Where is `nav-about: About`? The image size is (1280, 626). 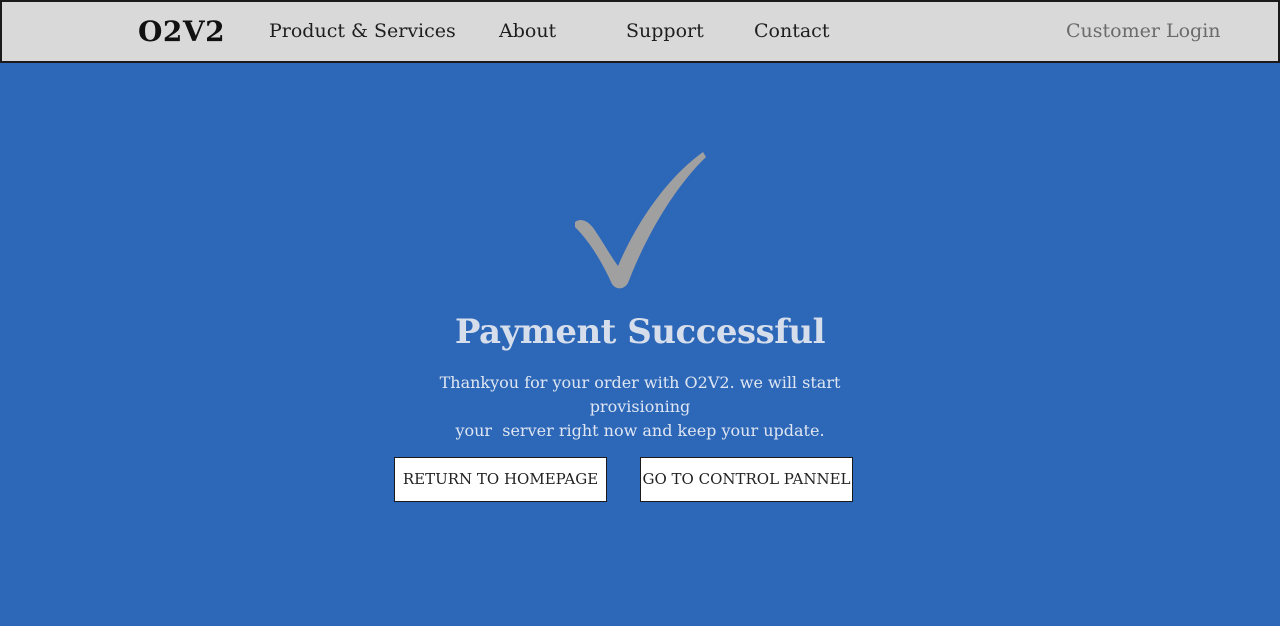 nav-about: About is located at coordinates (527, 31).